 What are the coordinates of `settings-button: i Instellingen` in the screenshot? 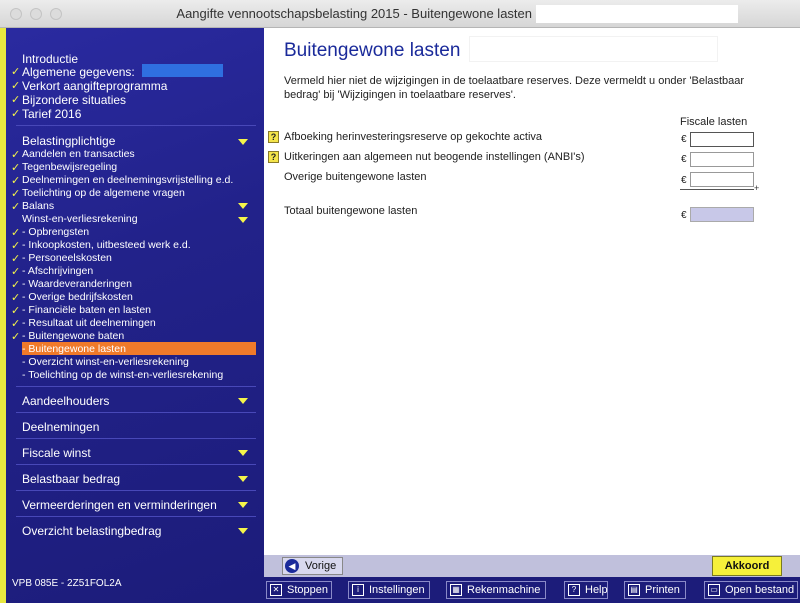 It's located at (389, 590).